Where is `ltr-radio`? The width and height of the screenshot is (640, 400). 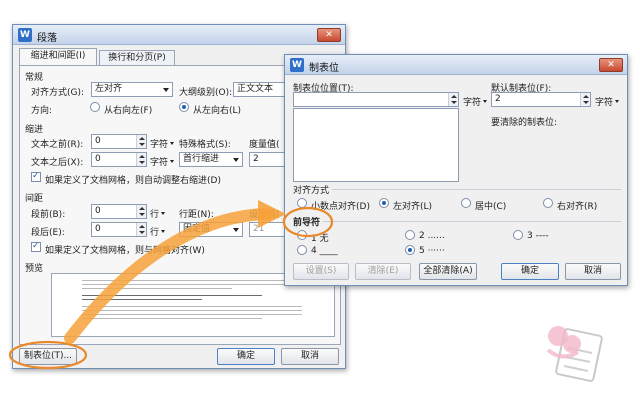
ltr-radio is located at coordinates (184, 107).